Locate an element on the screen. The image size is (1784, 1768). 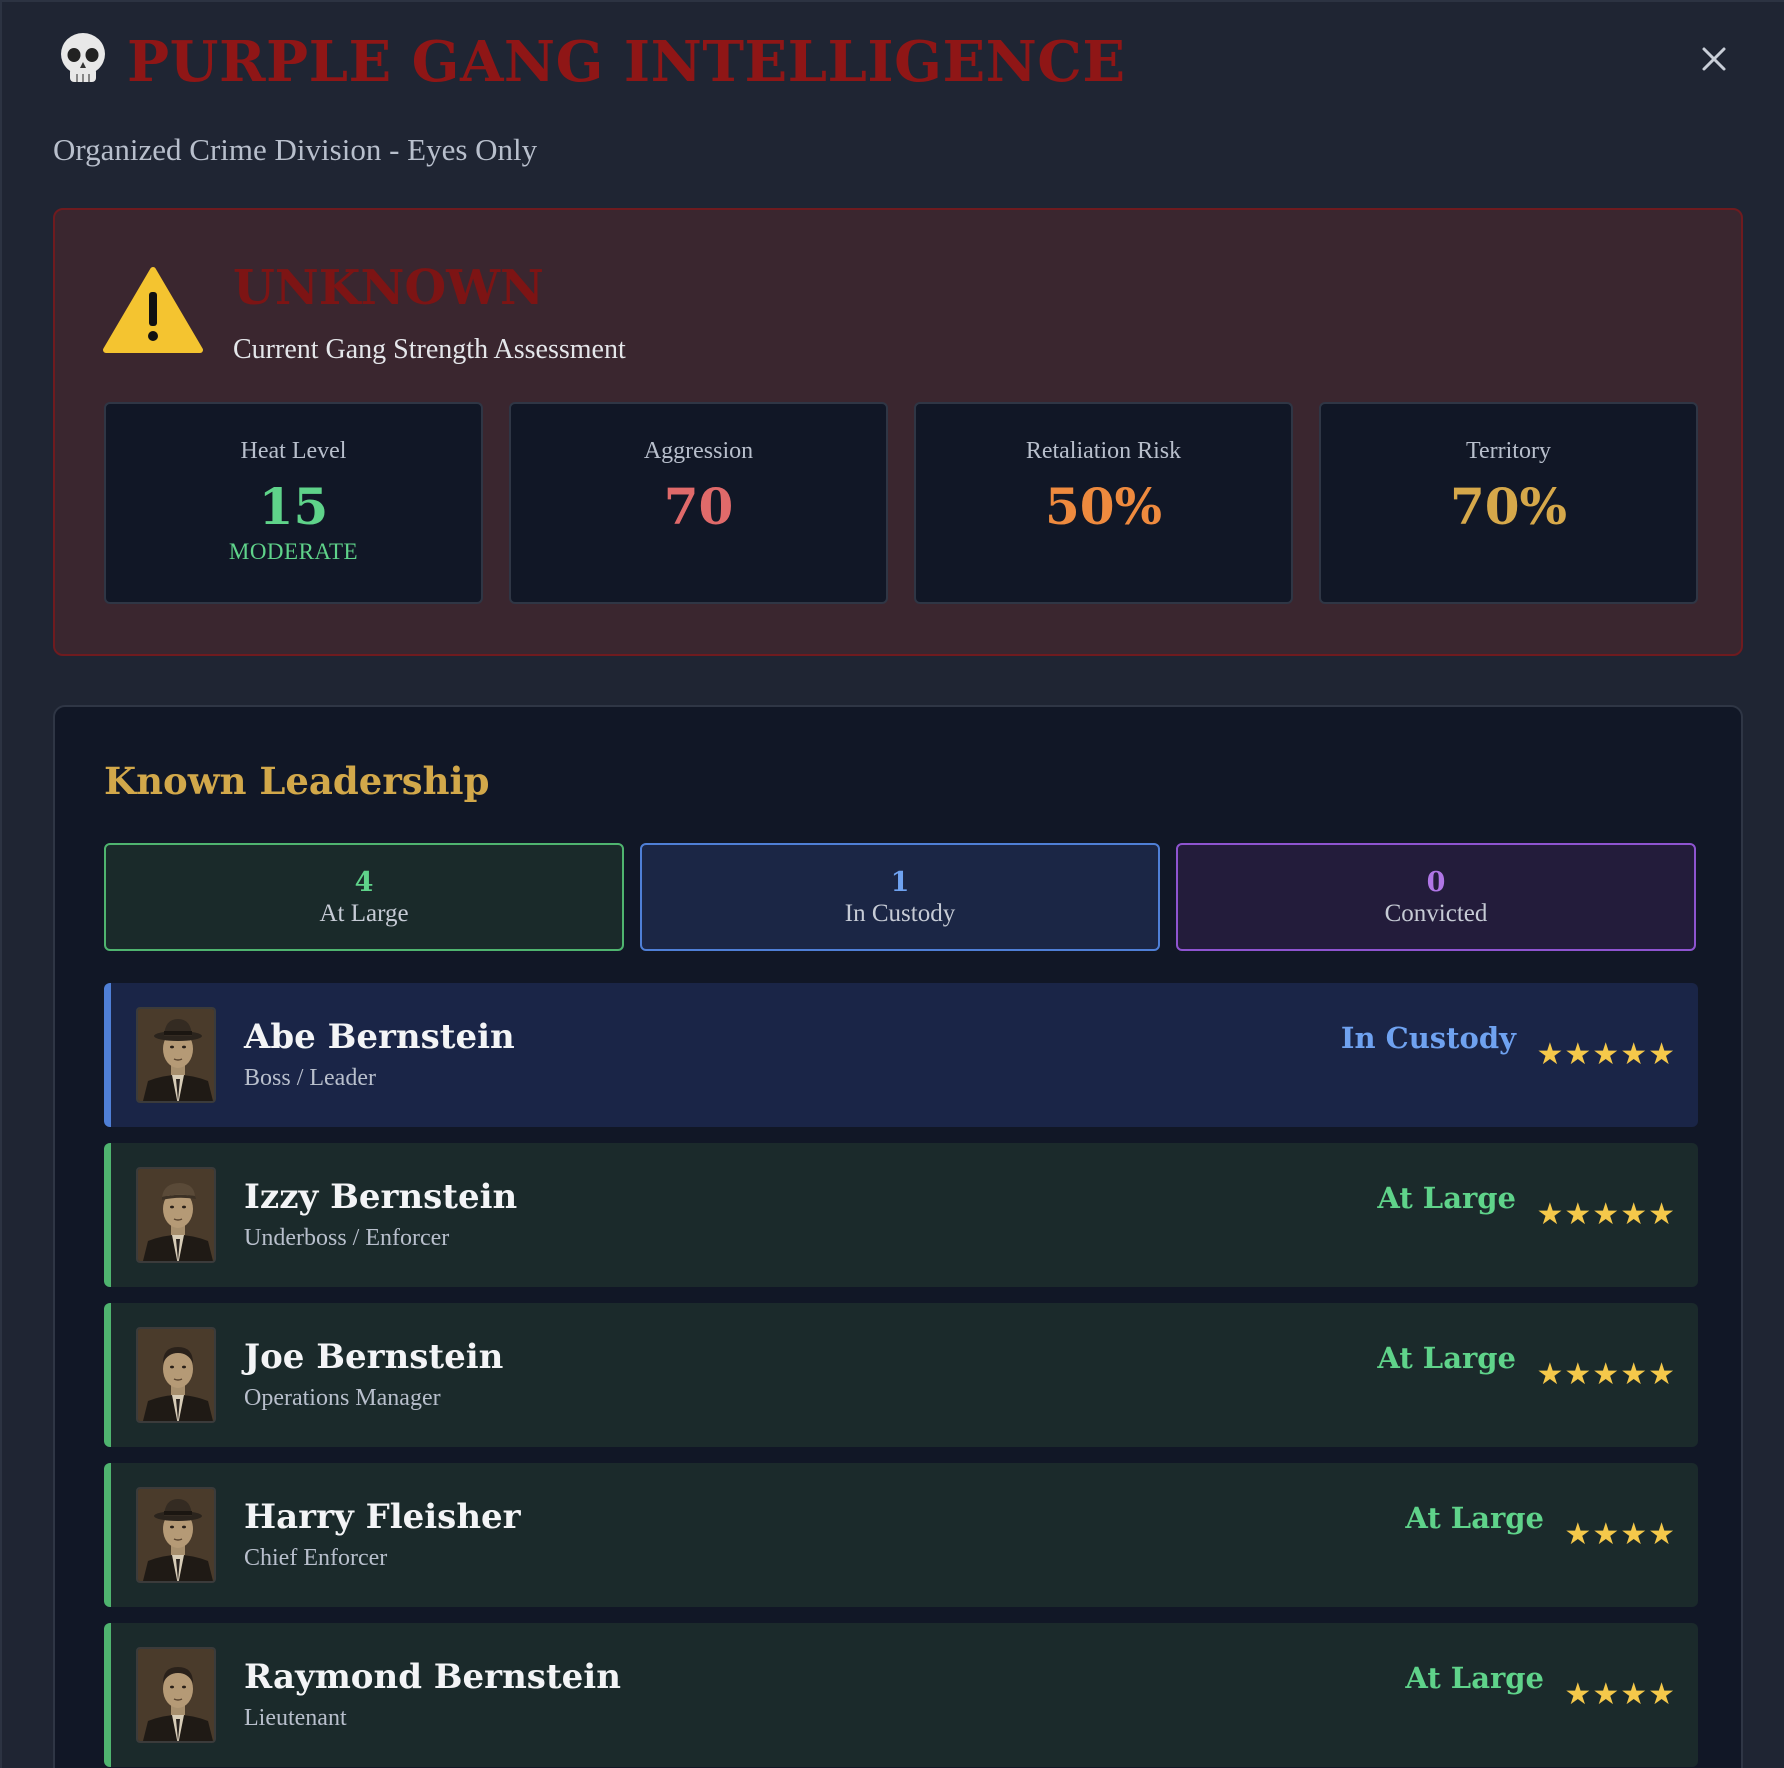
stat-value: 50% is located at coordinates (1103, 506).